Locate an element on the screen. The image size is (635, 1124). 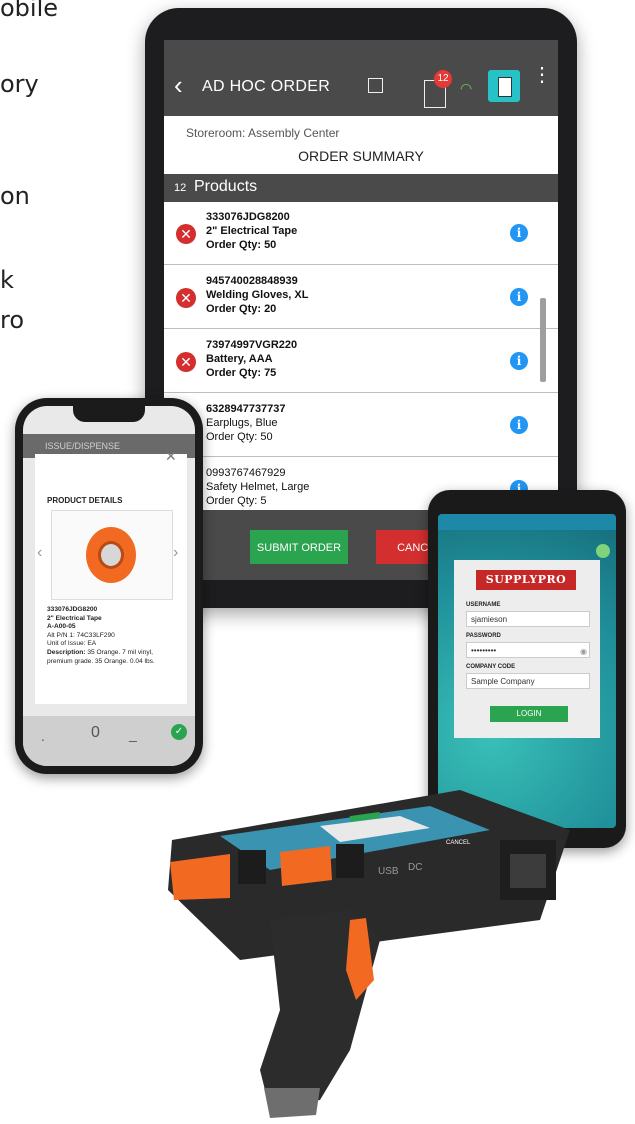
bg-text-1: obile is located at coordinates (29, 11).